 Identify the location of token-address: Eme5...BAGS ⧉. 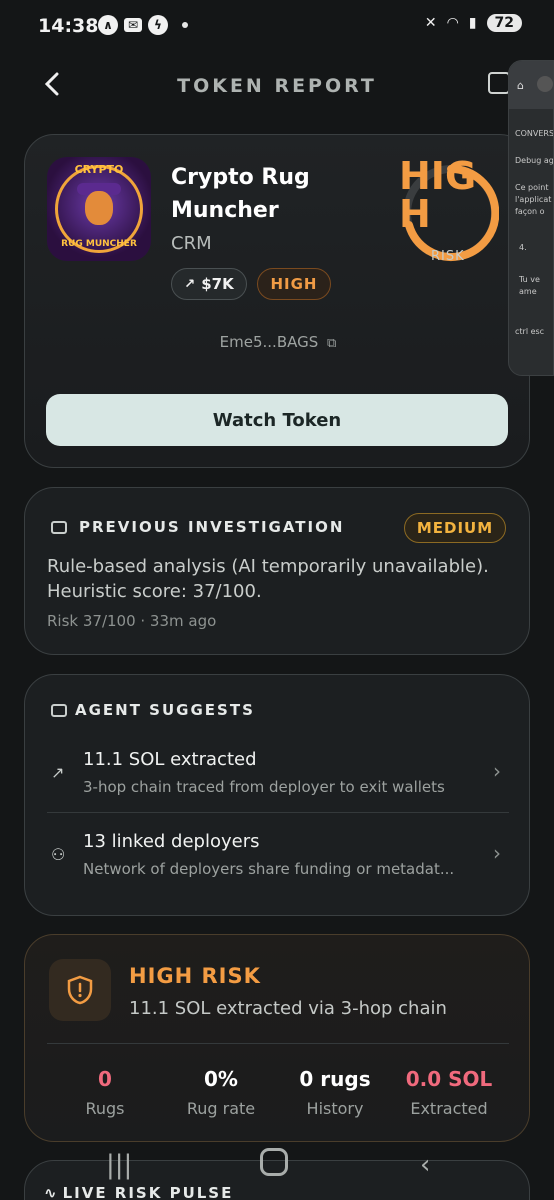
(278, 342).